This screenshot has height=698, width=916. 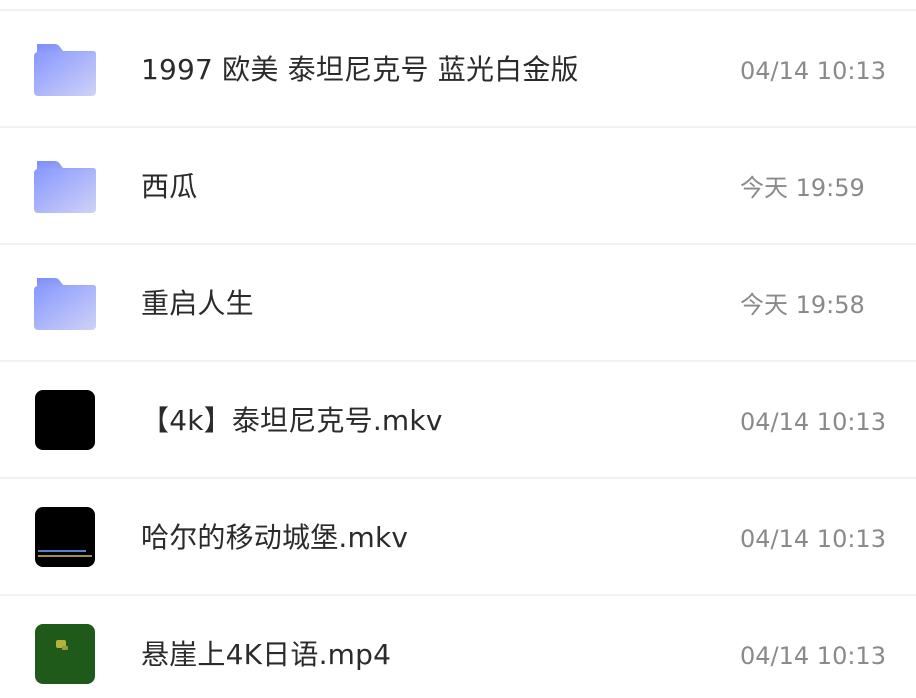 I want to click on file-name: 西瓜, so click(x=169, y=186).